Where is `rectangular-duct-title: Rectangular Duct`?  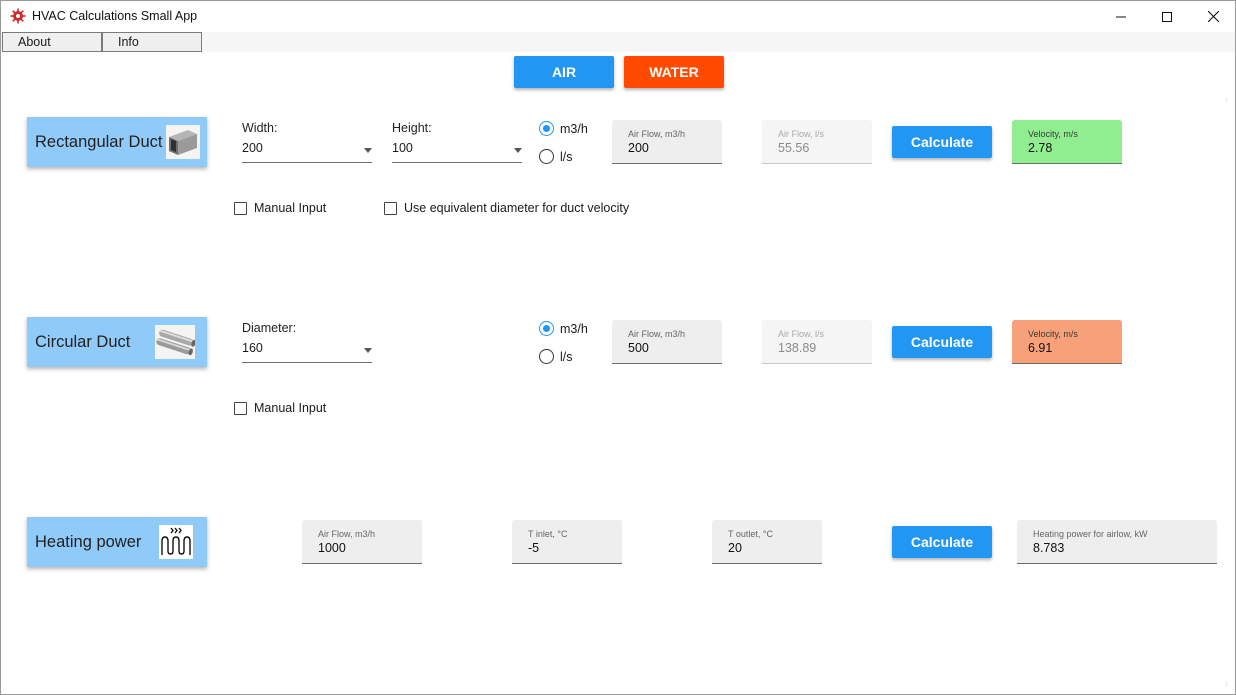 rectangular-duct-title: Rectangular Duct is located at coordinates (99, 142).